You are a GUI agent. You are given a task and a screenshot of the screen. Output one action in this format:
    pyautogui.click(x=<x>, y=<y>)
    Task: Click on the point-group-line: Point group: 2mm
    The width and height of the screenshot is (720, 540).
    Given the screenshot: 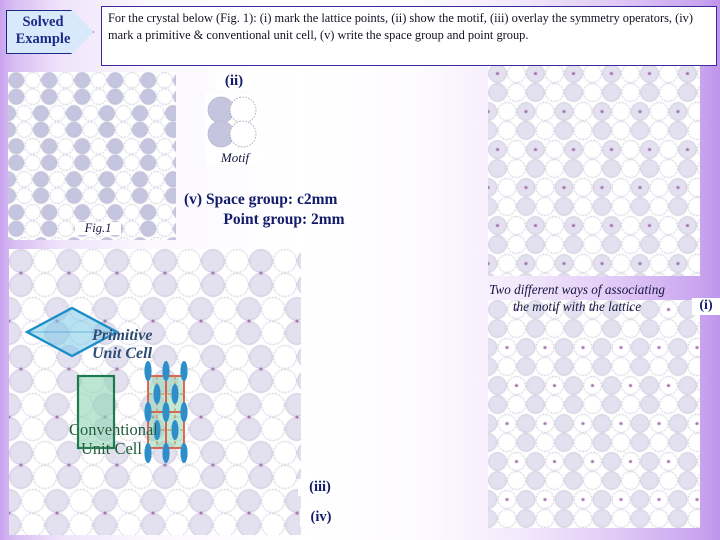 What is the action you would take?
    pyautogui.click(x=284, y=219)
    